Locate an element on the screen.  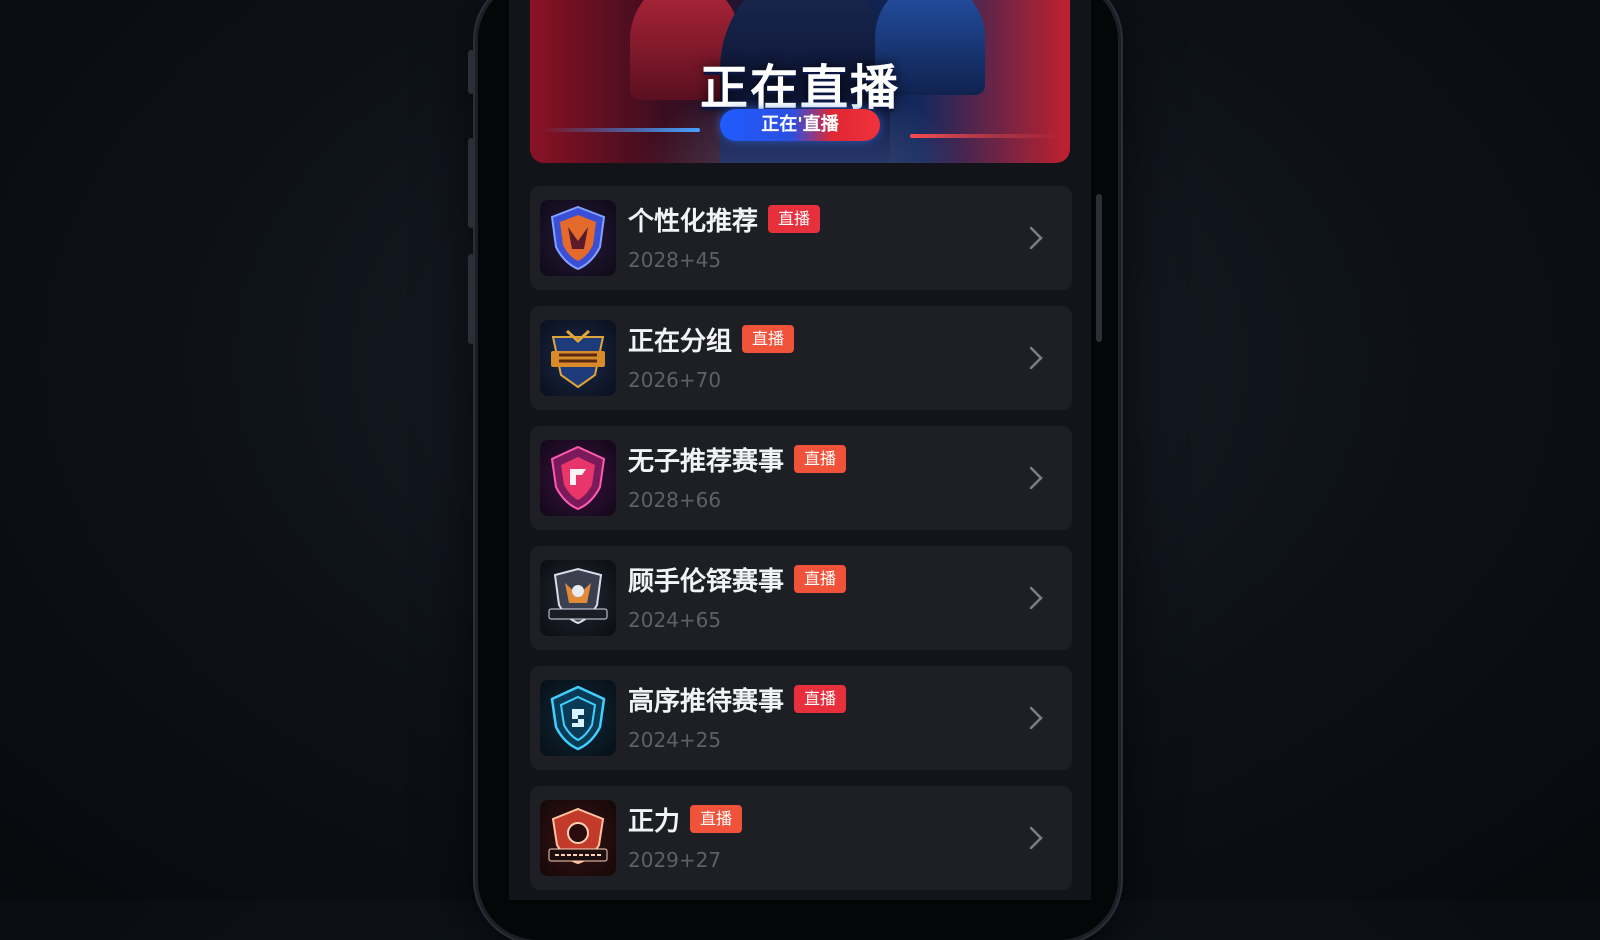
live-banner: 正在直播 正在'直播 is located at coordinates (800, 81).